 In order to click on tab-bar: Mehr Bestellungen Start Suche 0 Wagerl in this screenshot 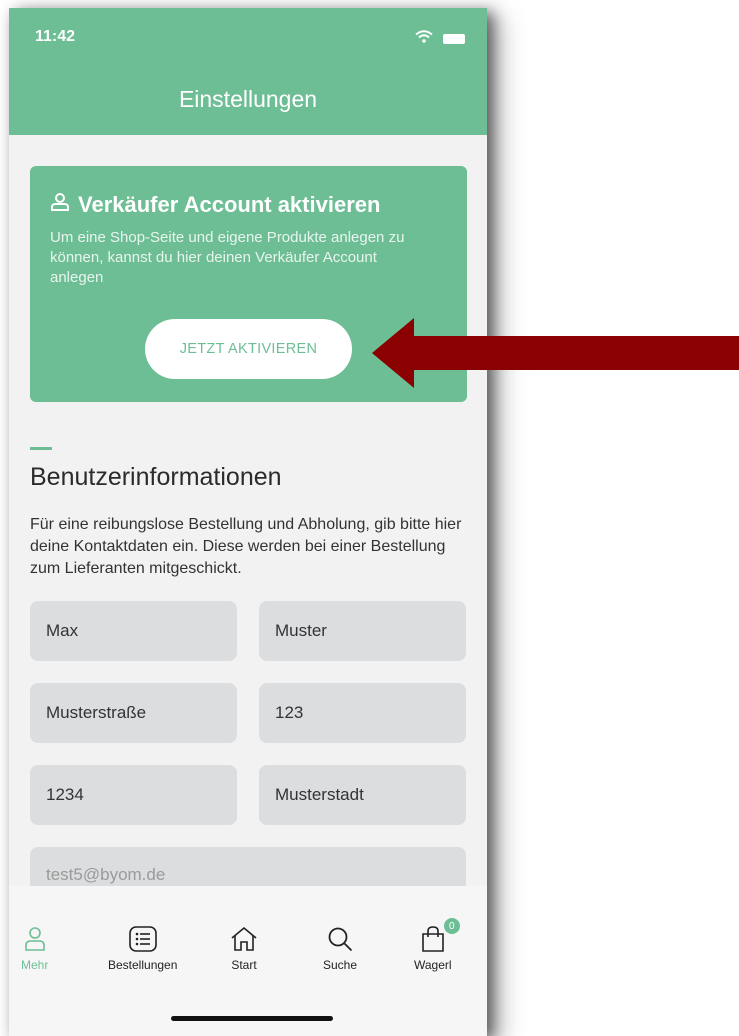, I will do `click(248, 961)`.